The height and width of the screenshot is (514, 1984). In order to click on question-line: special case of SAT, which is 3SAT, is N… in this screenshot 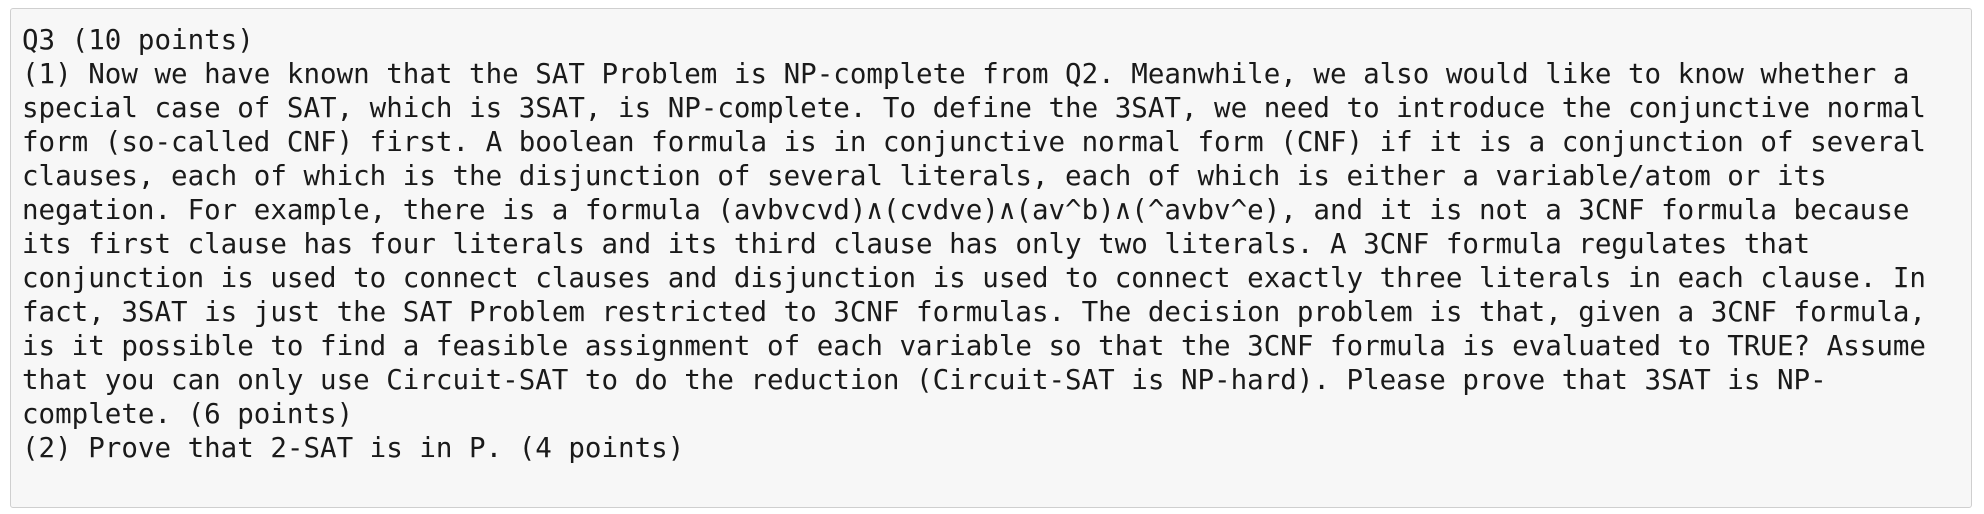, I will do `click(974, 108)`.